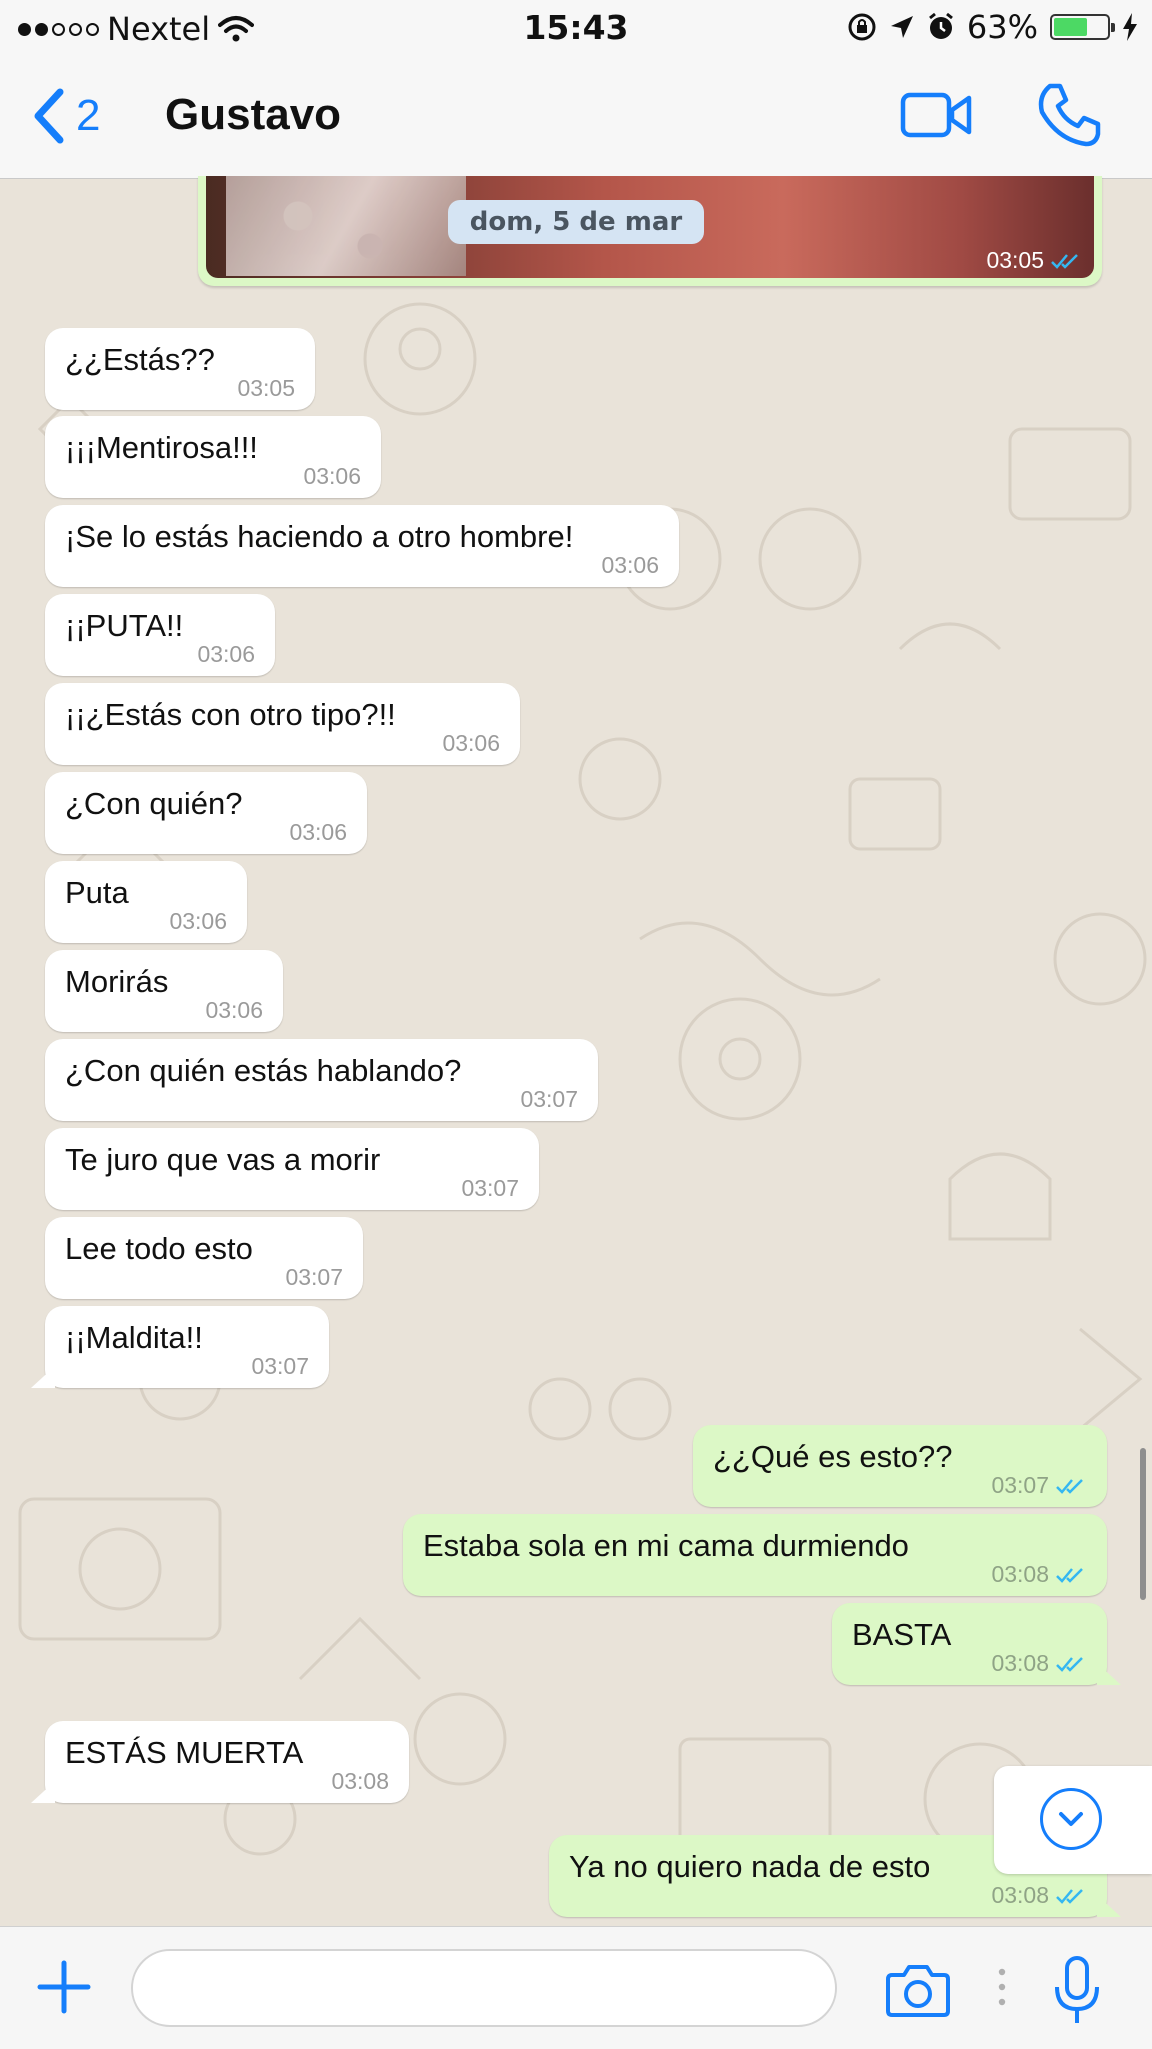  Describe the element at coordinates (184, 1752) in the screenshot. I see `message-text: ESTÁS MUERTA` at that location.